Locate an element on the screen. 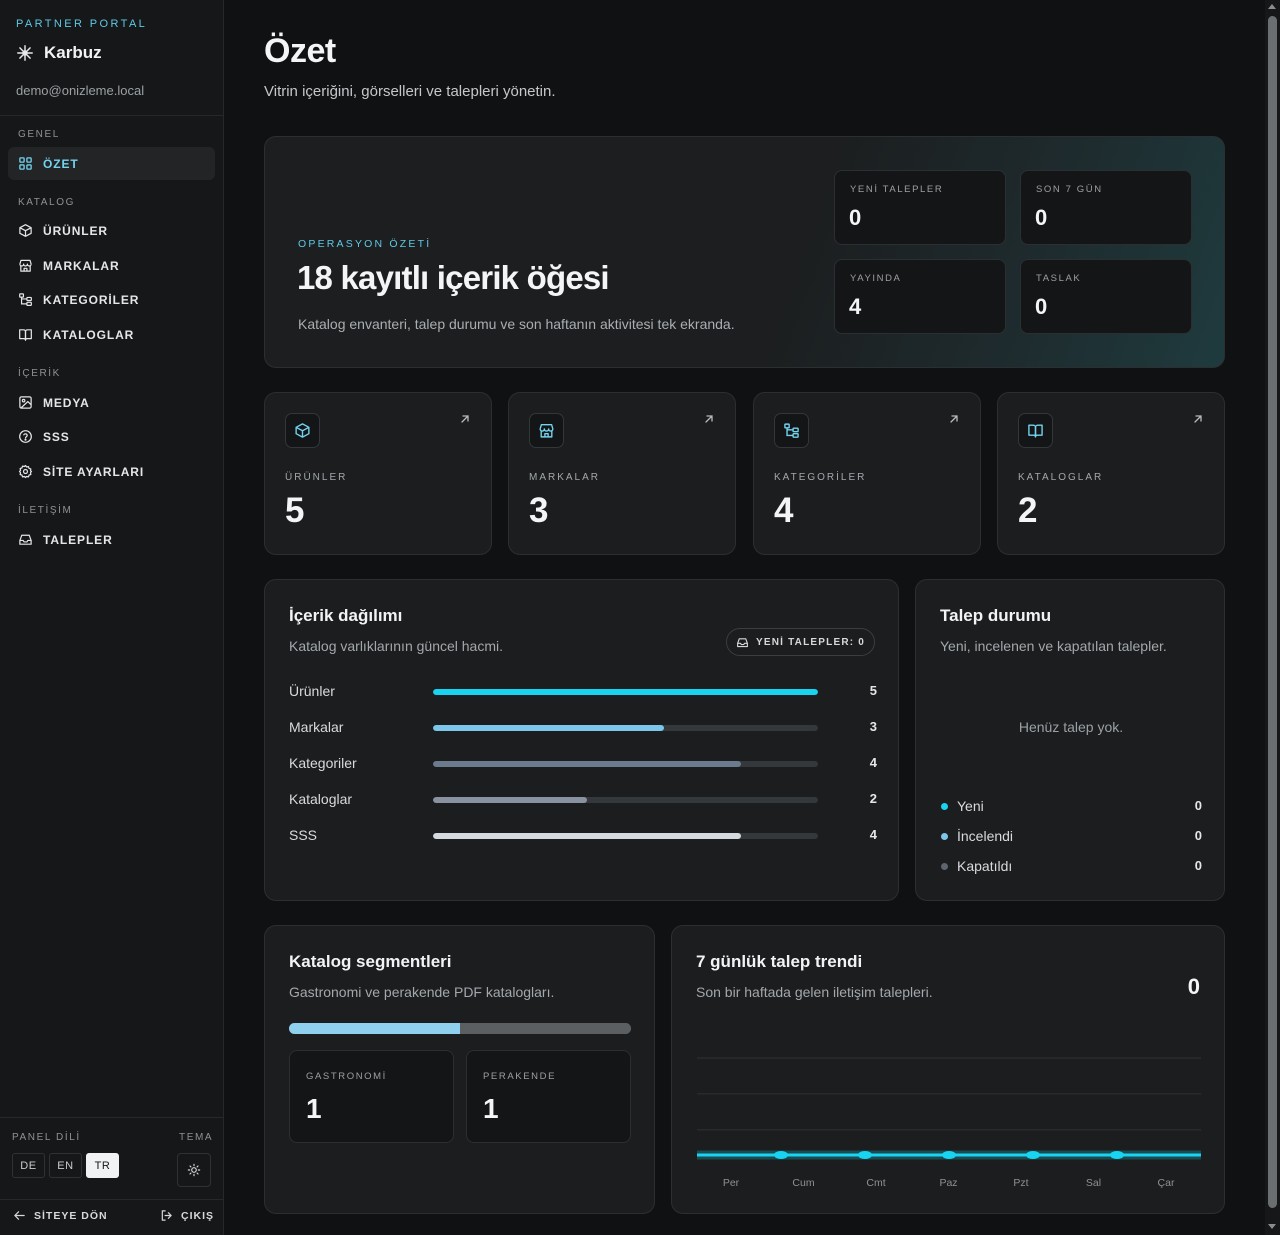  gear-icon is located at coordinates (25, 471).